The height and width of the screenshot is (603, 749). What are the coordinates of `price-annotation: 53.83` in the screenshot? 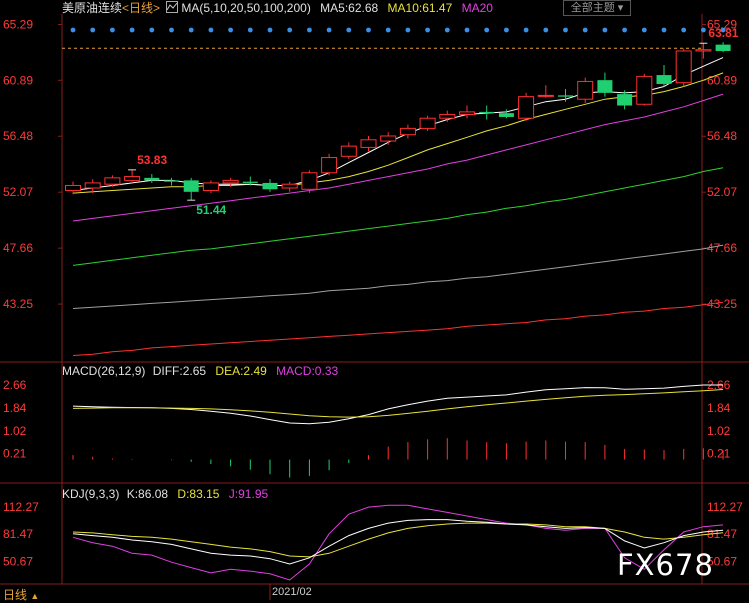 It's located at (152, 160).